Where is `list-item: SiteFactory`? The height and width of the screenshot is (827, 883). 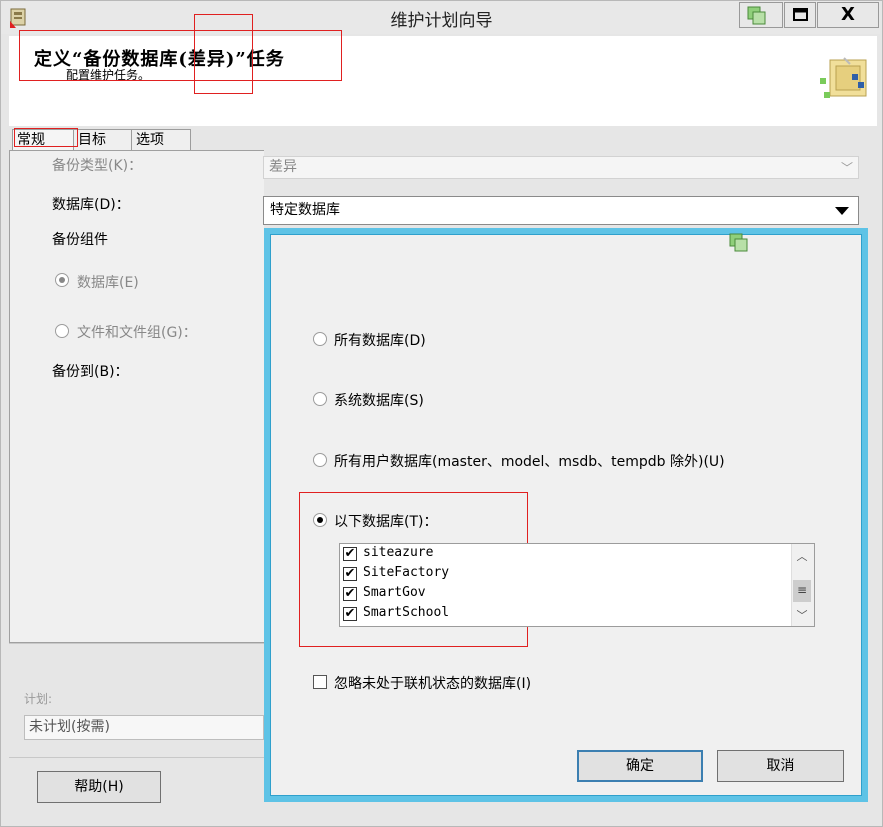
list-item: SiteFactory is located at coordinates (406, 572).